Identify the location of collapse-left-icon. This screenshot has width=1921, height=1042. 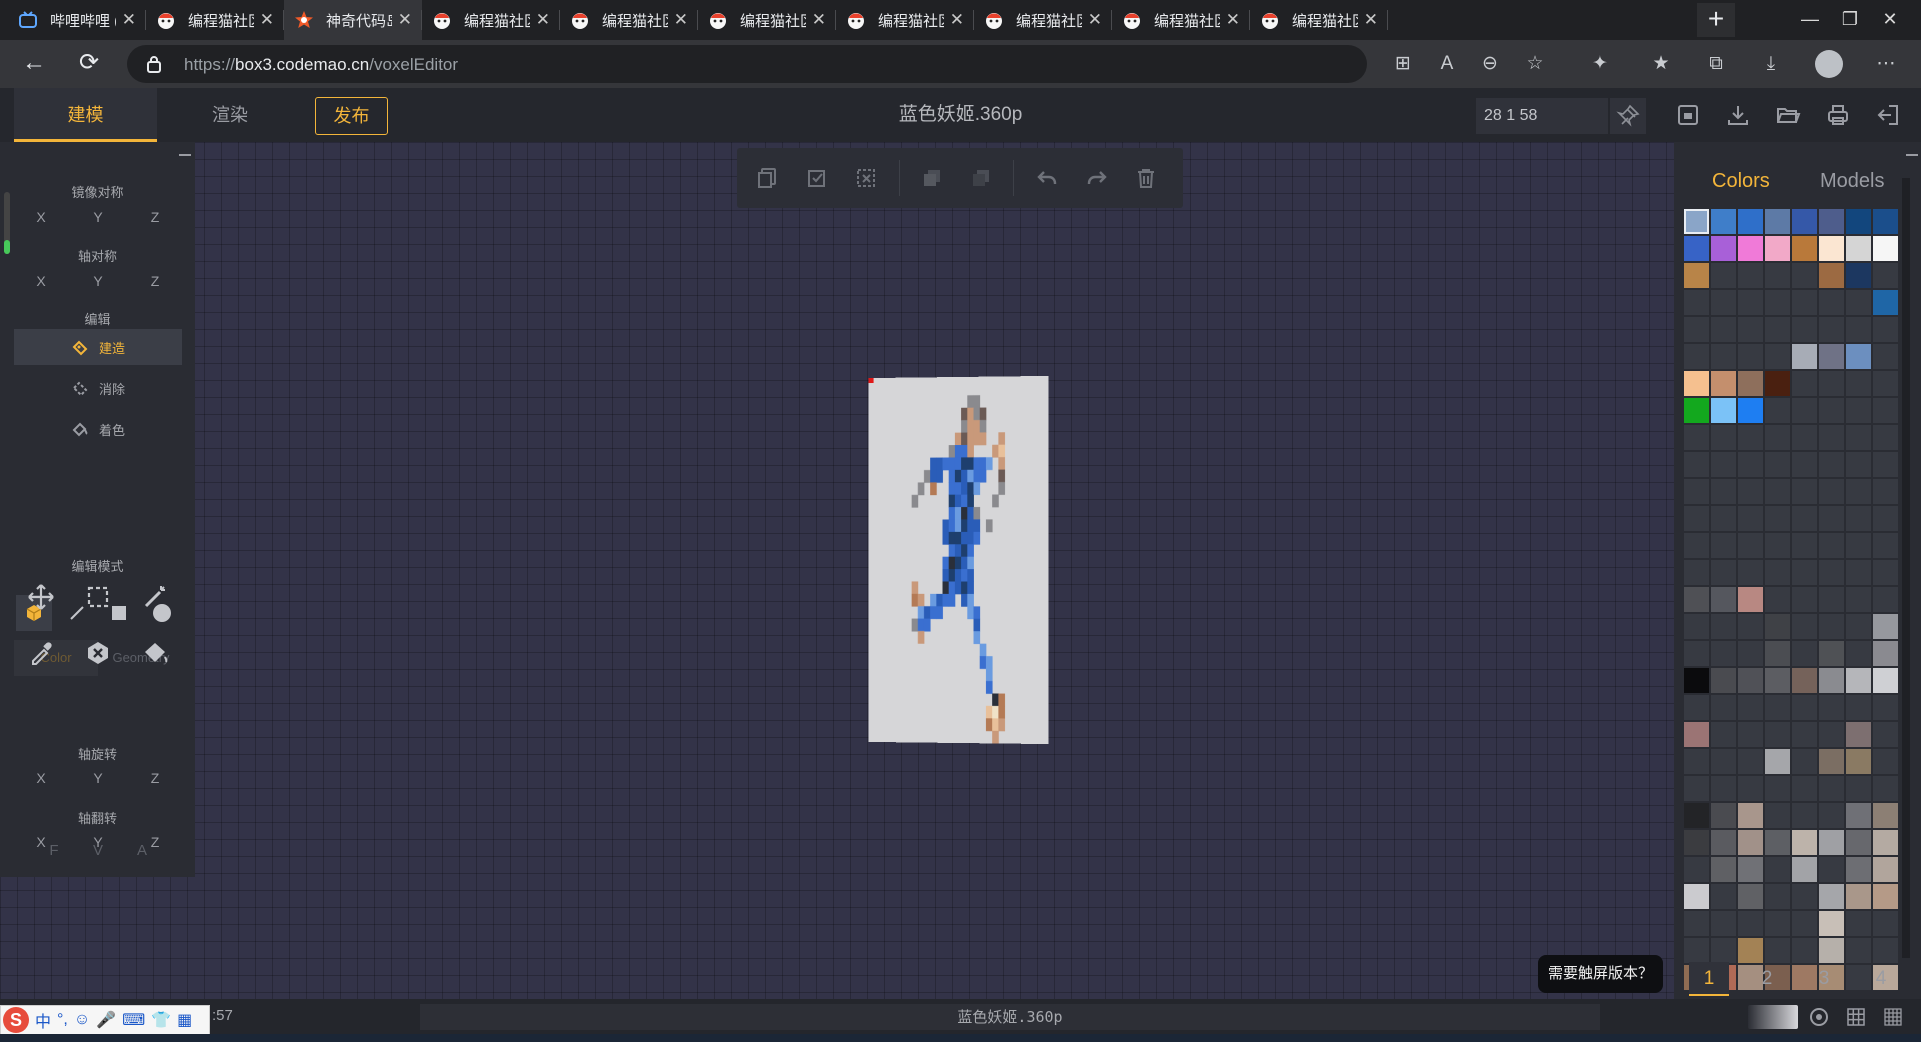
(185, 155).